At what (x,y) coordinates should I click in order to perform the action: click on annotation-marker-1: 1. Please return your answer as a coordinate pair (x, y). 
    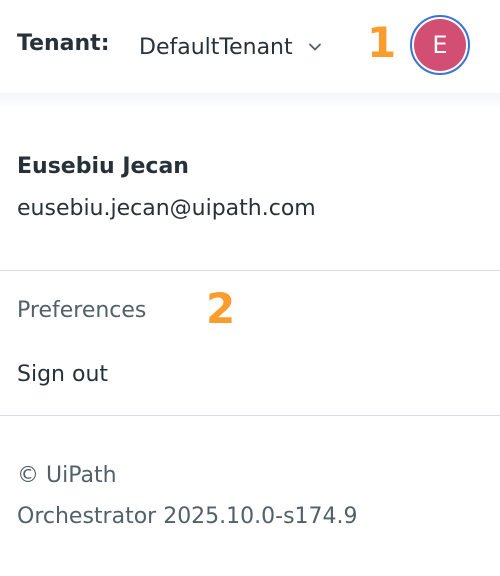
    Looking at the image, I should click on (382, 42).